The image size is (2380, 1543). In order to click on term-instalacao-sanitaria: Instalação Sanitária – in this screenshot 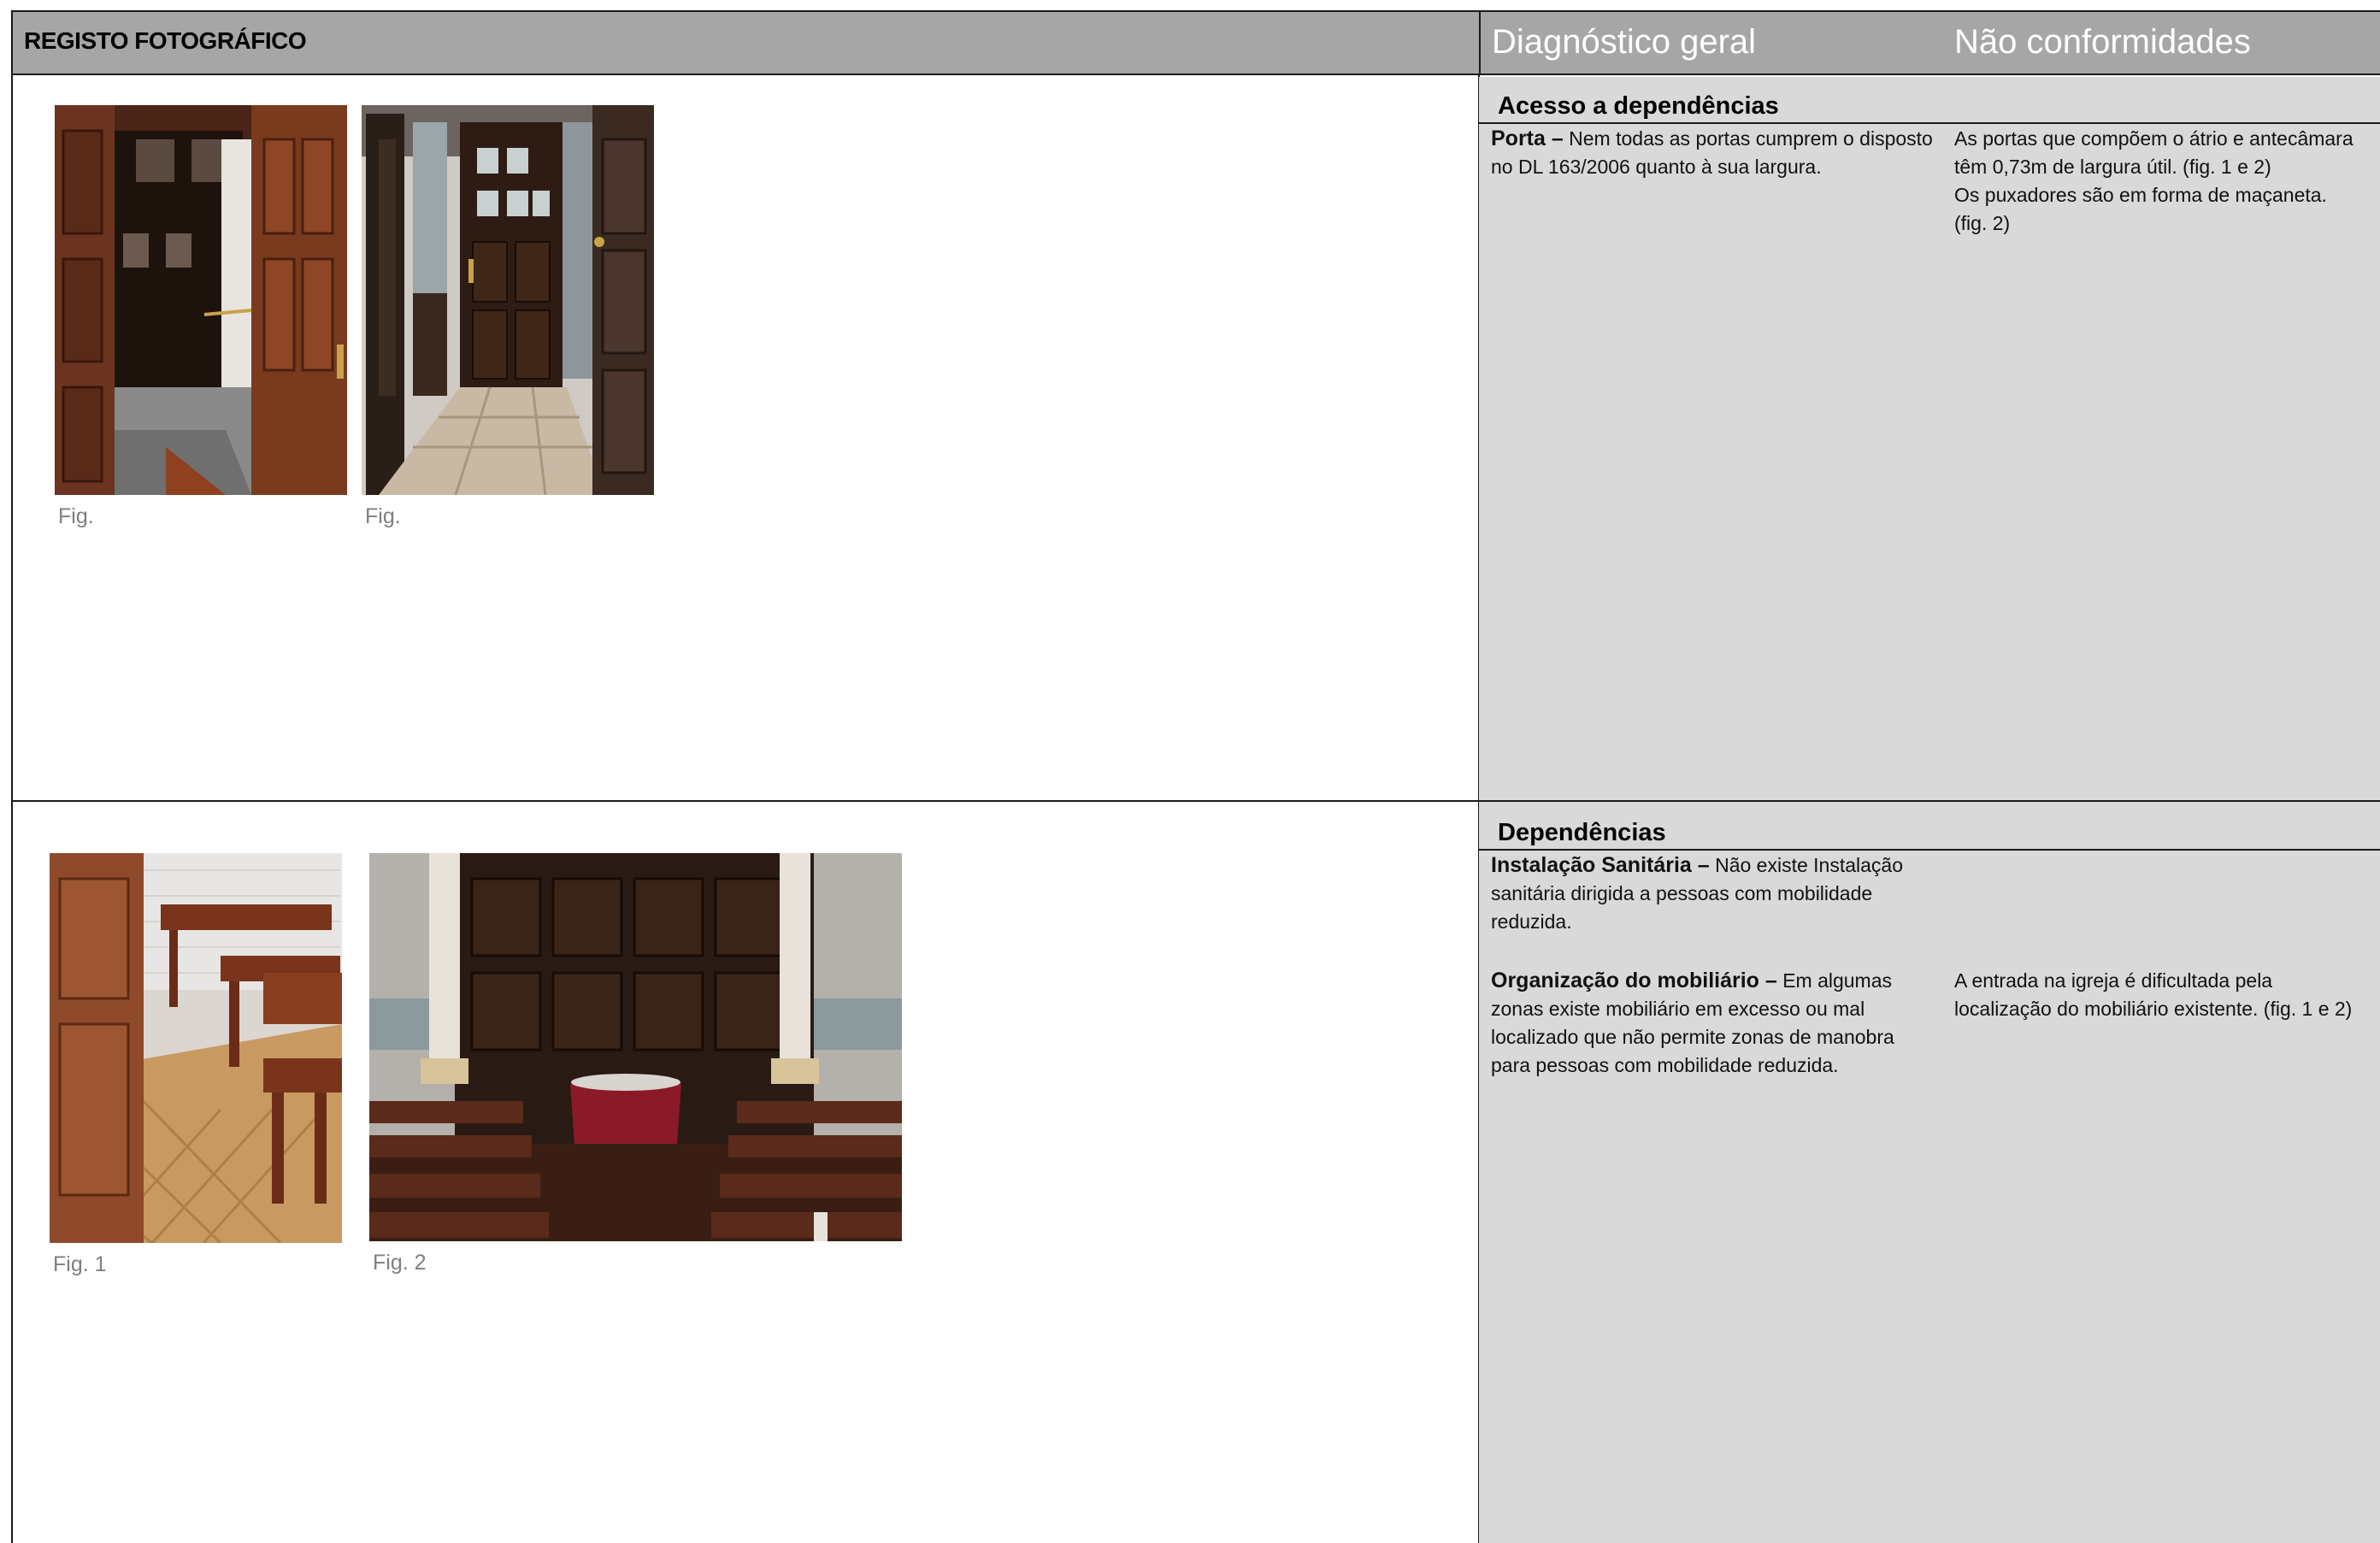, I will do `click(1601, 865)`.